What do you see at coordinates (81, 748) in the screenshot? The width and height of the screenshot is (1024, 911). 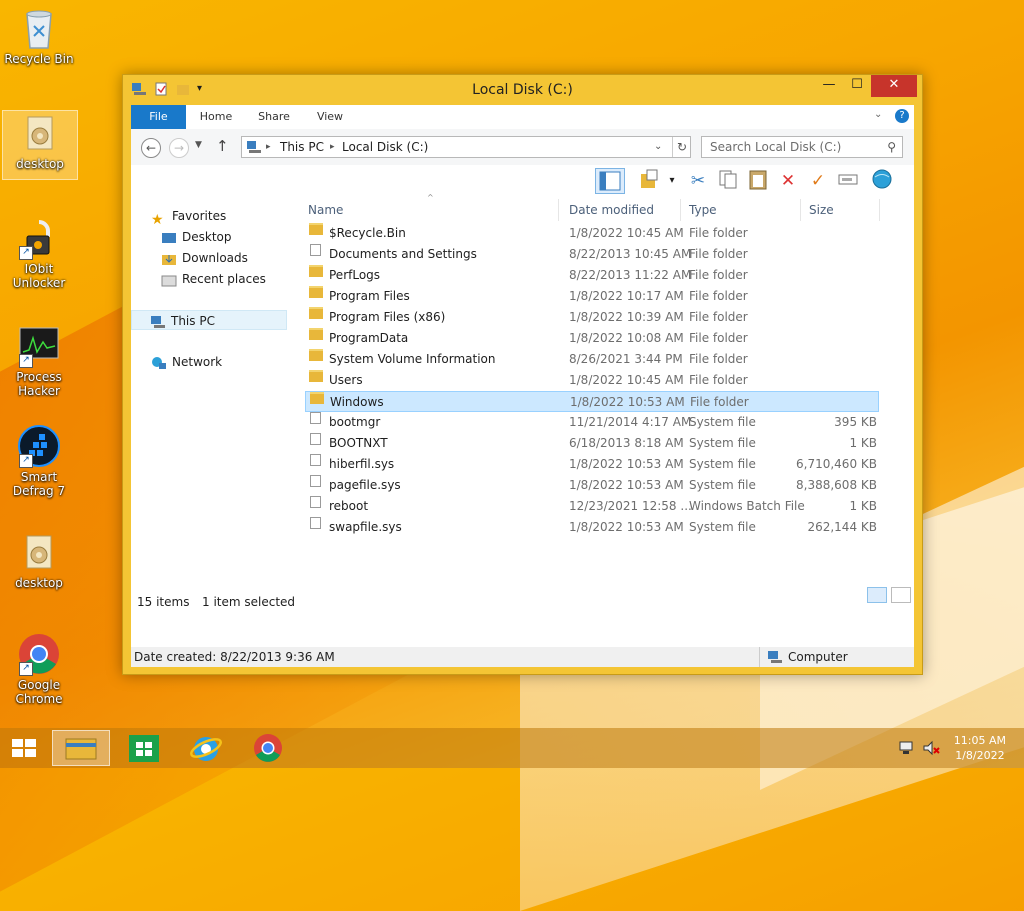 I see `taskbar-file-explorer` at bounding box center [81, 748].